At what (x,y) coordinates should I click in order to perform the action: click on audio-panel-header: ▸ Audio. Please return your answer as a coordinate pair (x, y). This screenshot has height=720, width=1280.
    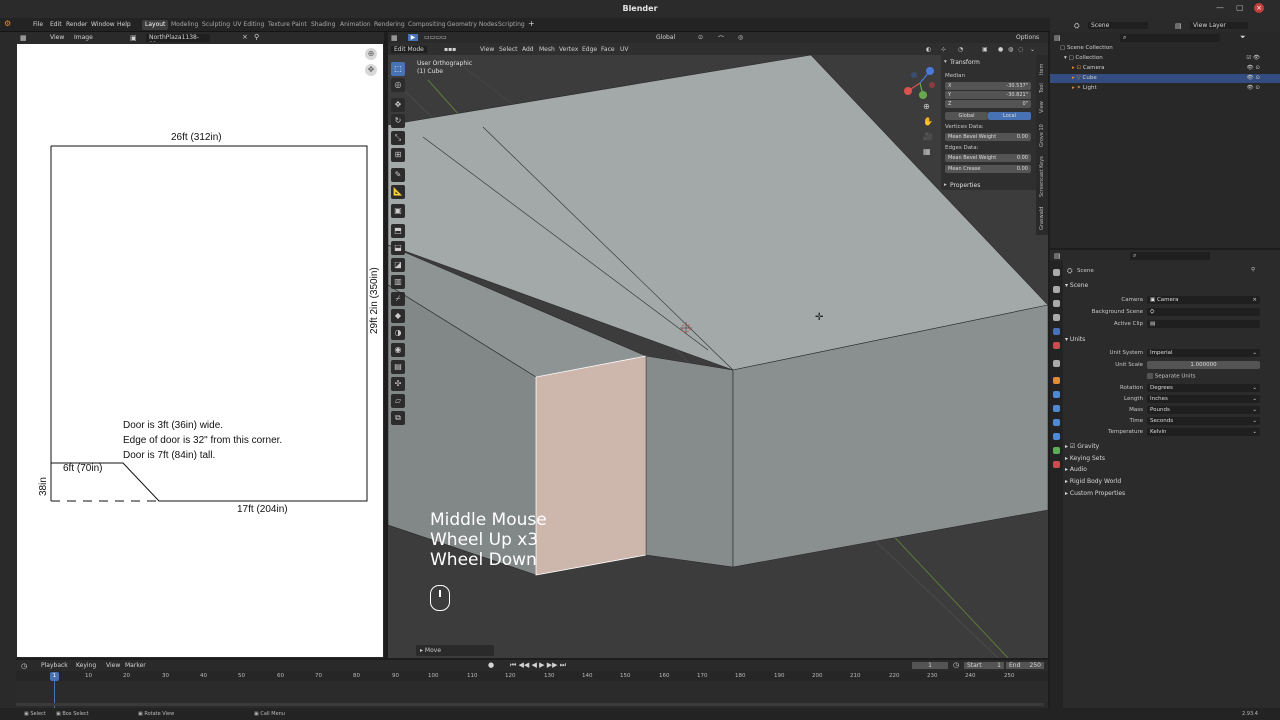
    Looking at the image, I should click on (1171, 470).